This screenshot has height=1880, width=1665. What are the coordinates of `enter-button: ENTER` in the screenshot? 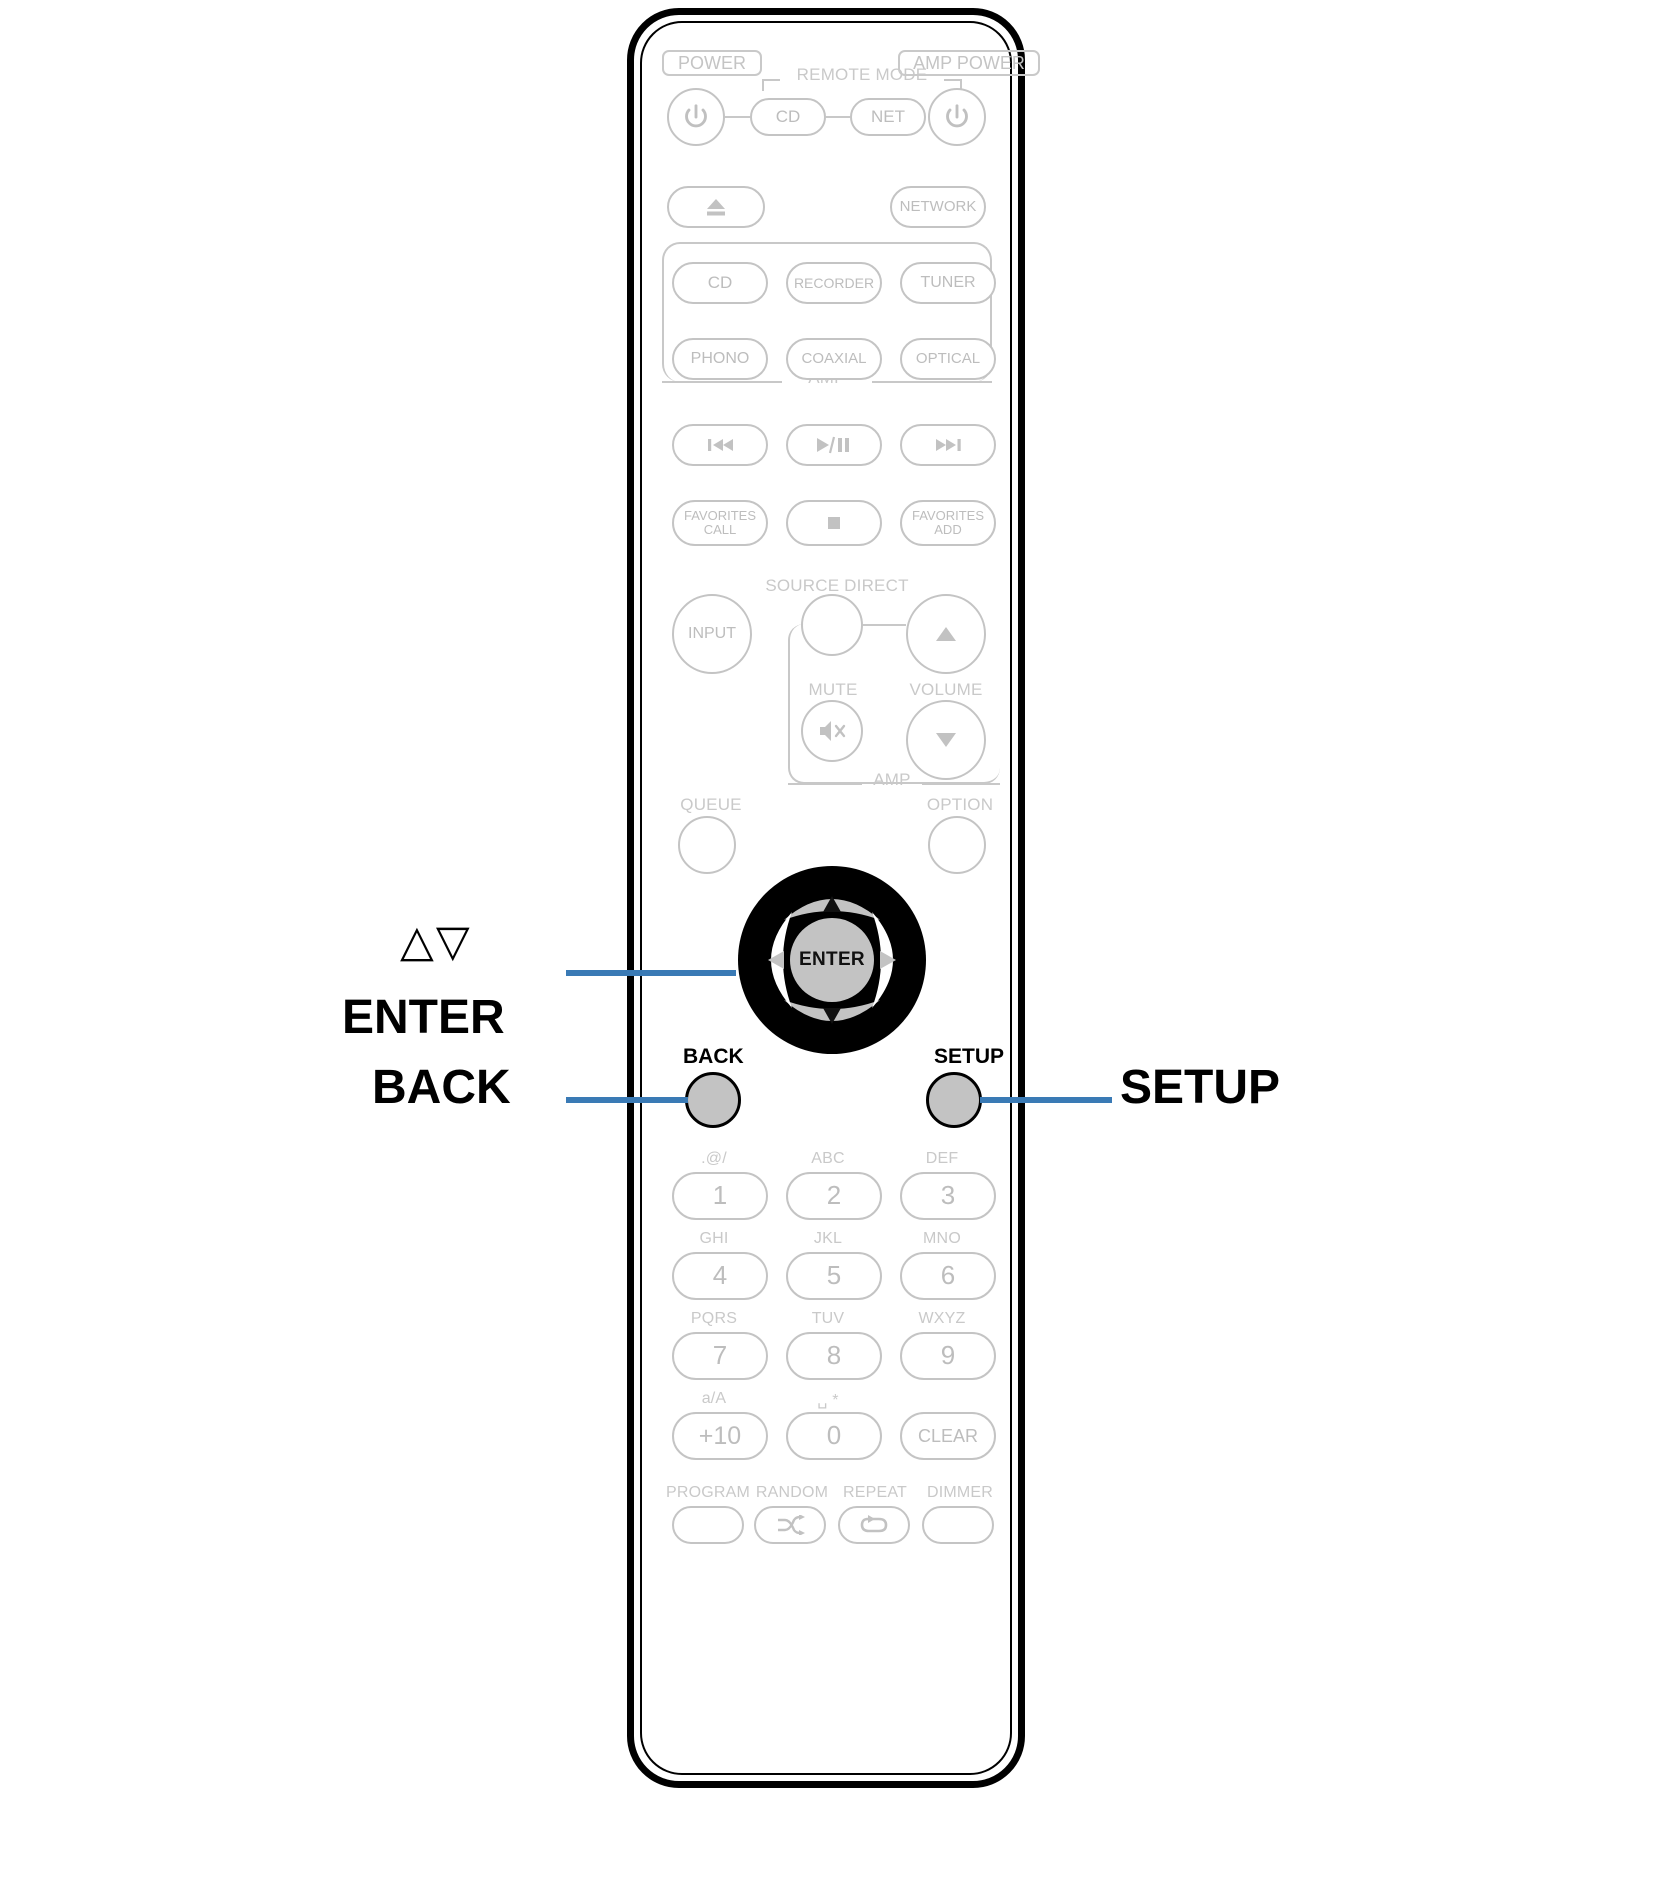 It's located at (832, 960).